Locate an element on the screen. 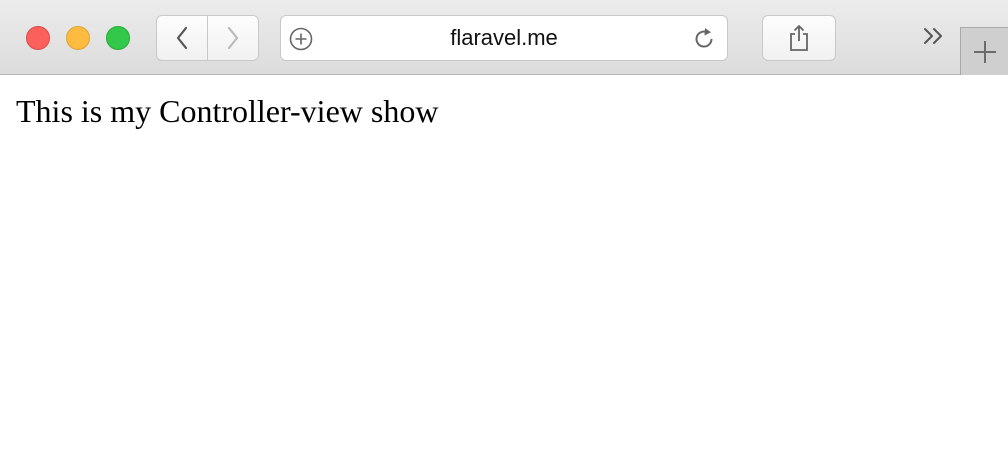 The image size is (1008, 464). zoom-window-button is located at coordinates (118, 38).